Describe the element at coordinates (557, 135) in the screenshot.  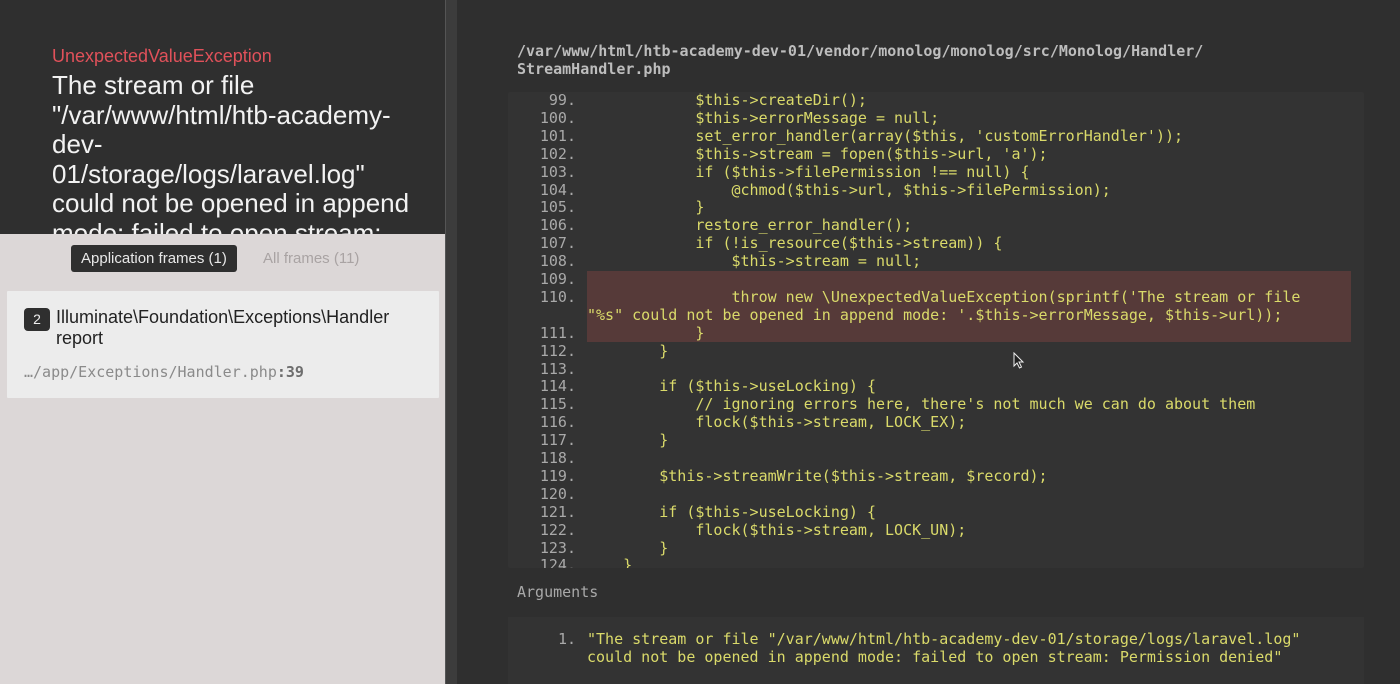
I see `line-number: 101.` at that location.